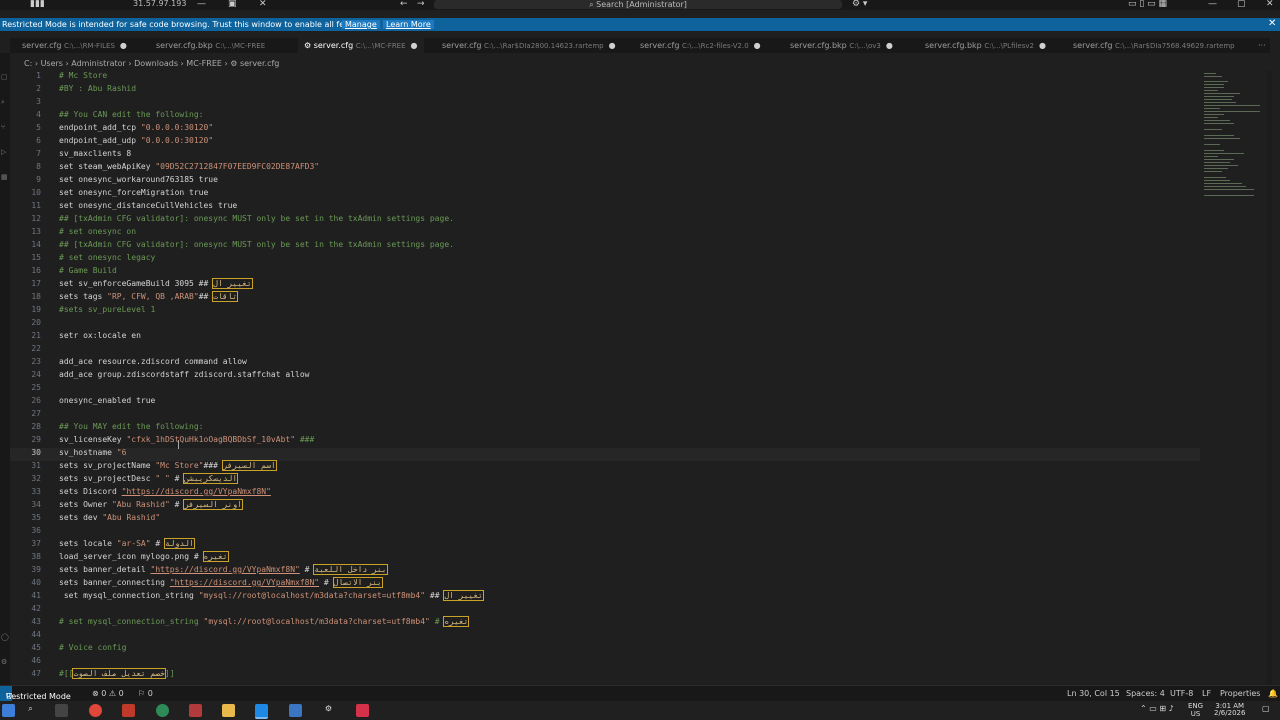 The width and height of the screenshot is (1280, 720). I want to click on problems-indicator: ⊗ 0 ⚠ 0, so click(108, 693).